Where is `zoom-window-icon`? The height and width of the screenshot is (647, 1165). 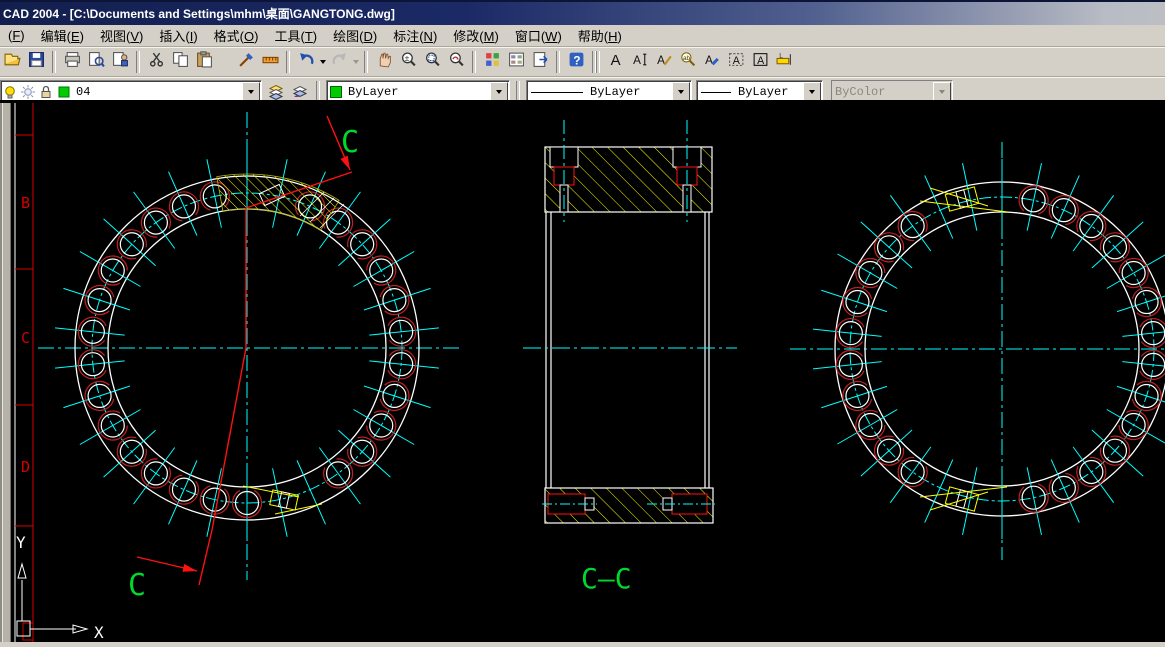 zoom-window-icon is located at coordinates (432, 62).